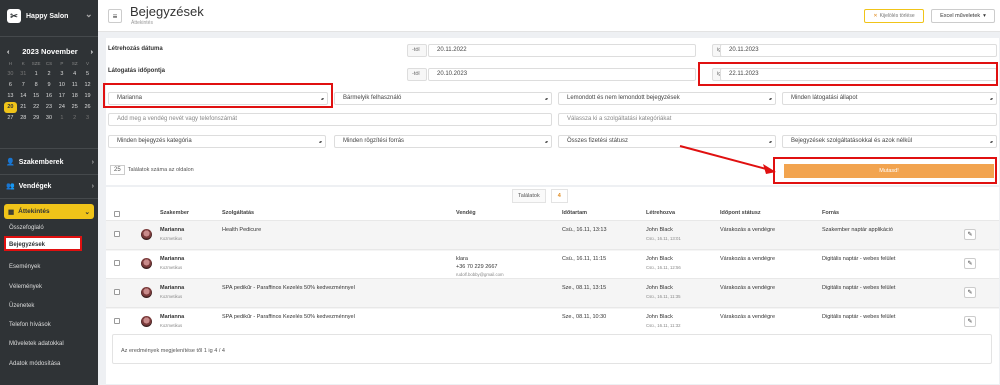 Image resolution: width=1000 pixels, height=385 pixels. I want to click on next-month-button: ›, so click(91, 51).